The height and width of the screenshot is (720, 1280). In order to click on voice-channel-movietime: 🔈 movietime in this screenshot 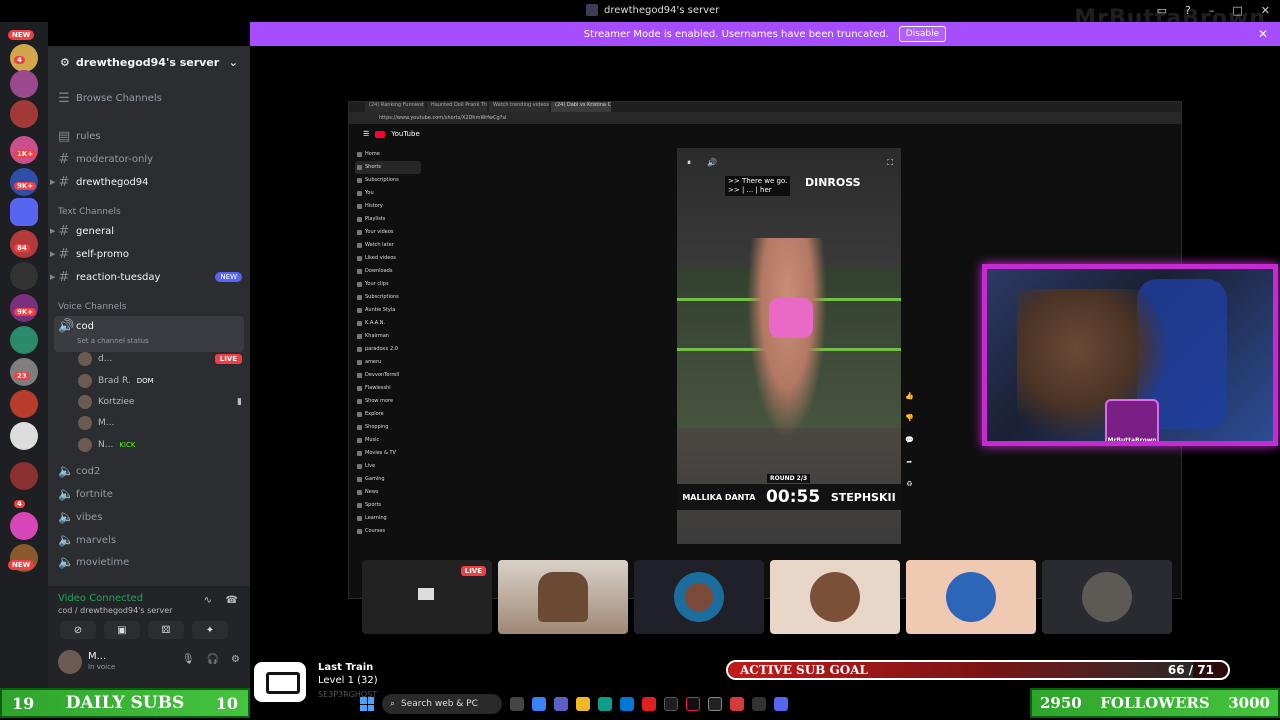, I will do `click(150, 562)`.